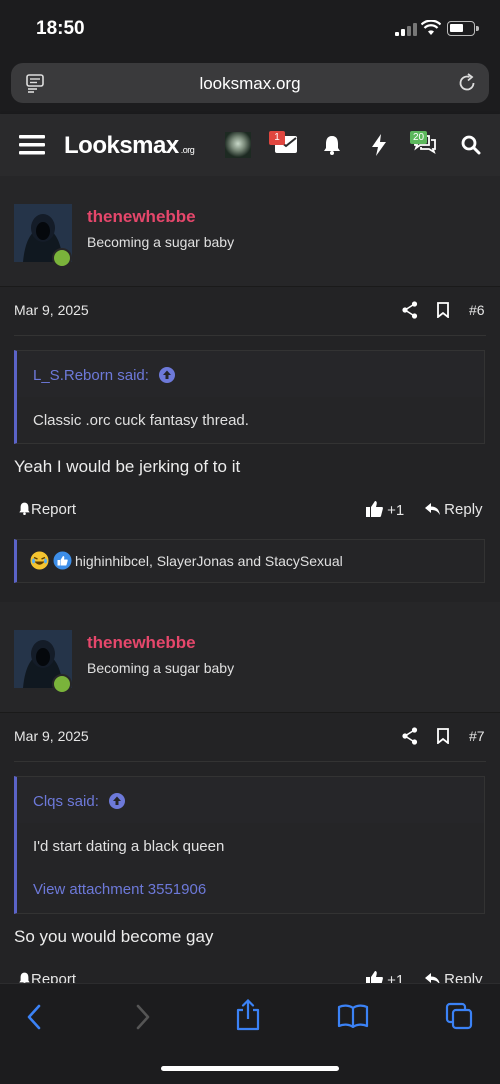 The image size is (500, 1084). I want to click on post-message: So you would become gay, so click(114, 936).